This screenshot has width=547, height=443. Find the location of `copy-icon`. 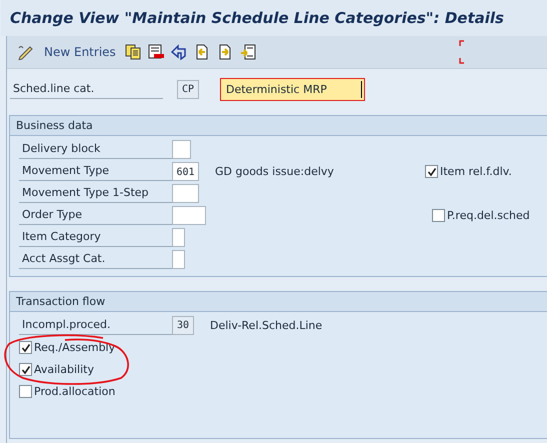

copy-icon is located at coordinates (132, 52).